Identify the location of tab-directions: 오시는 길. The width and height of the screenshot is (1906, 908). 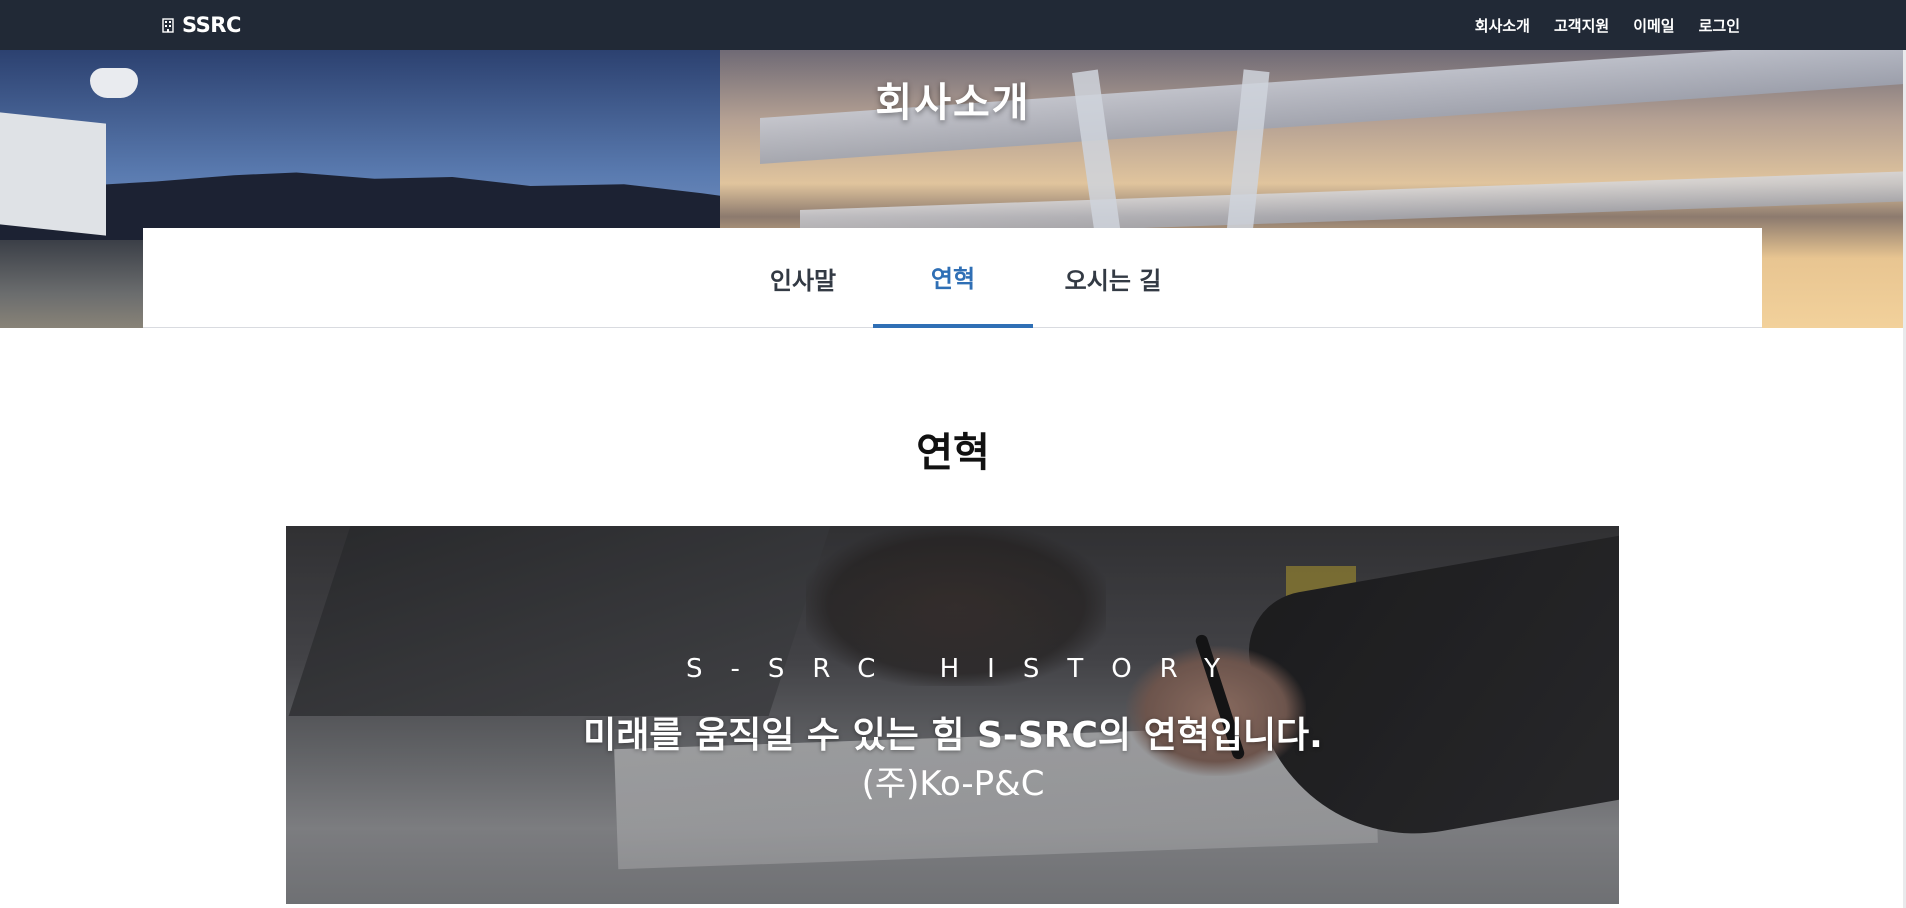
(1113, 278).